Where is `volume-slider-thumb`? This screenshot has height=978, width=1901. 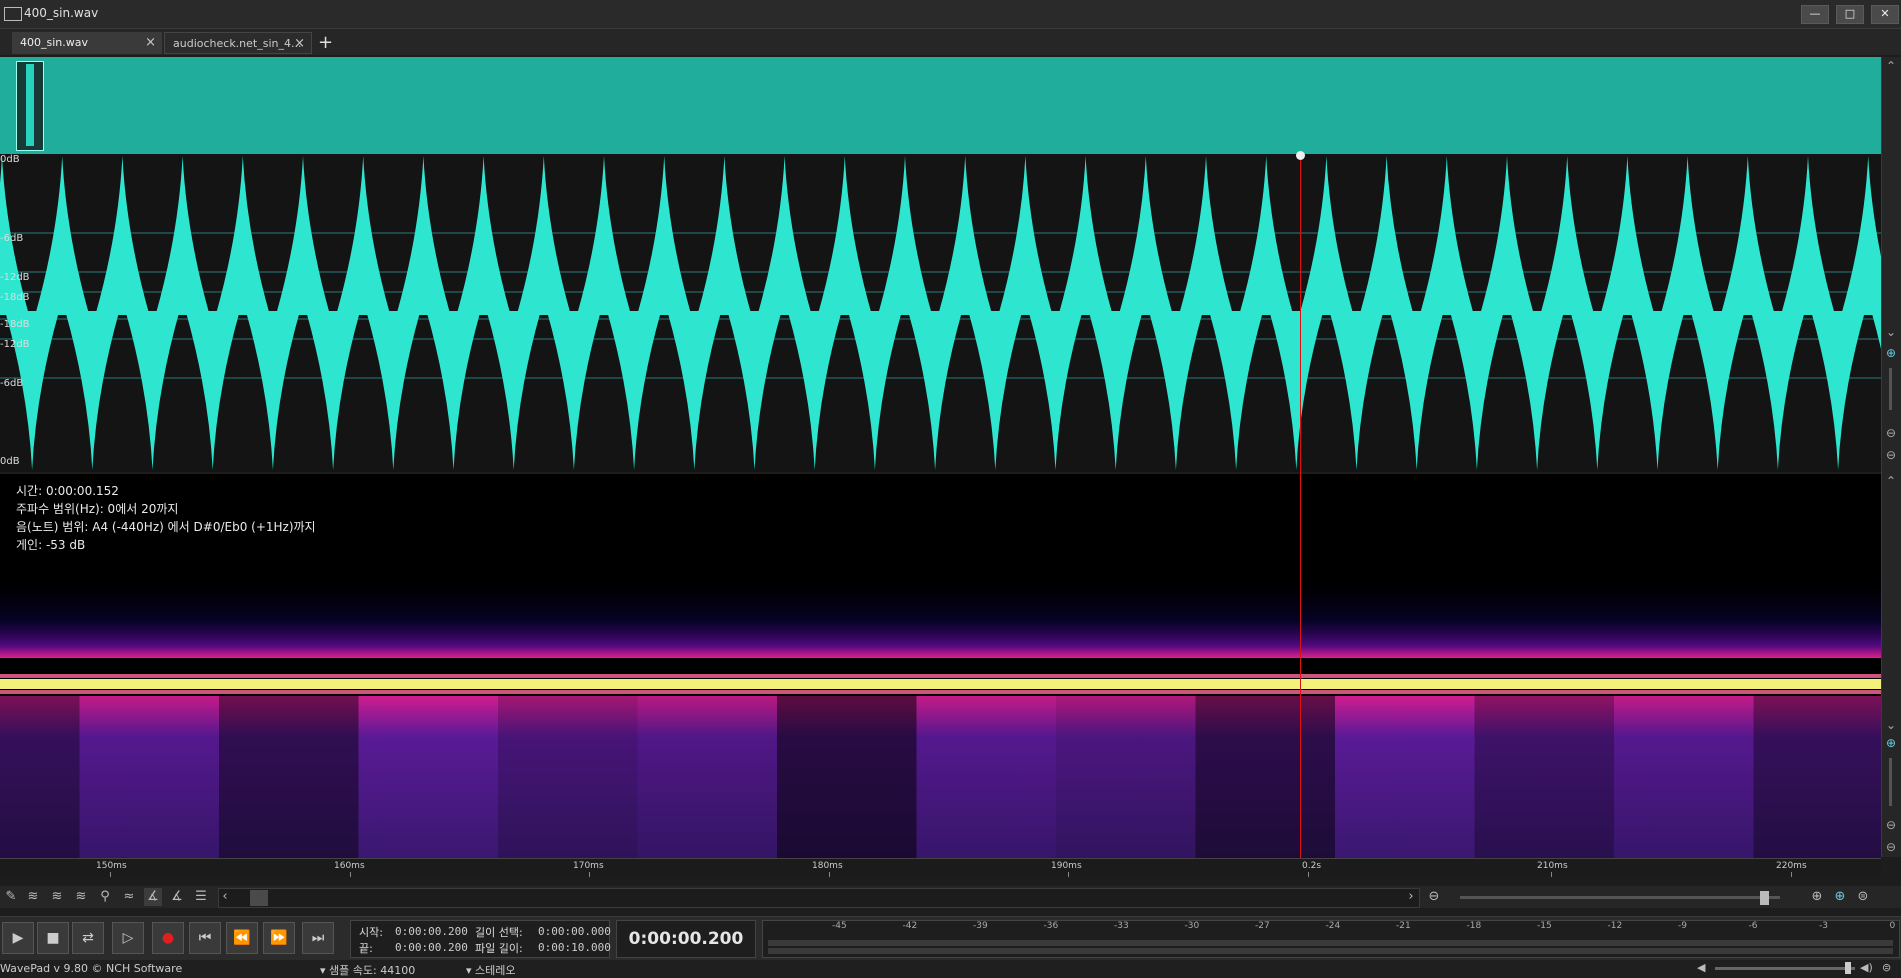
volume-slider-thumb is located at coordinates (1848, 968).